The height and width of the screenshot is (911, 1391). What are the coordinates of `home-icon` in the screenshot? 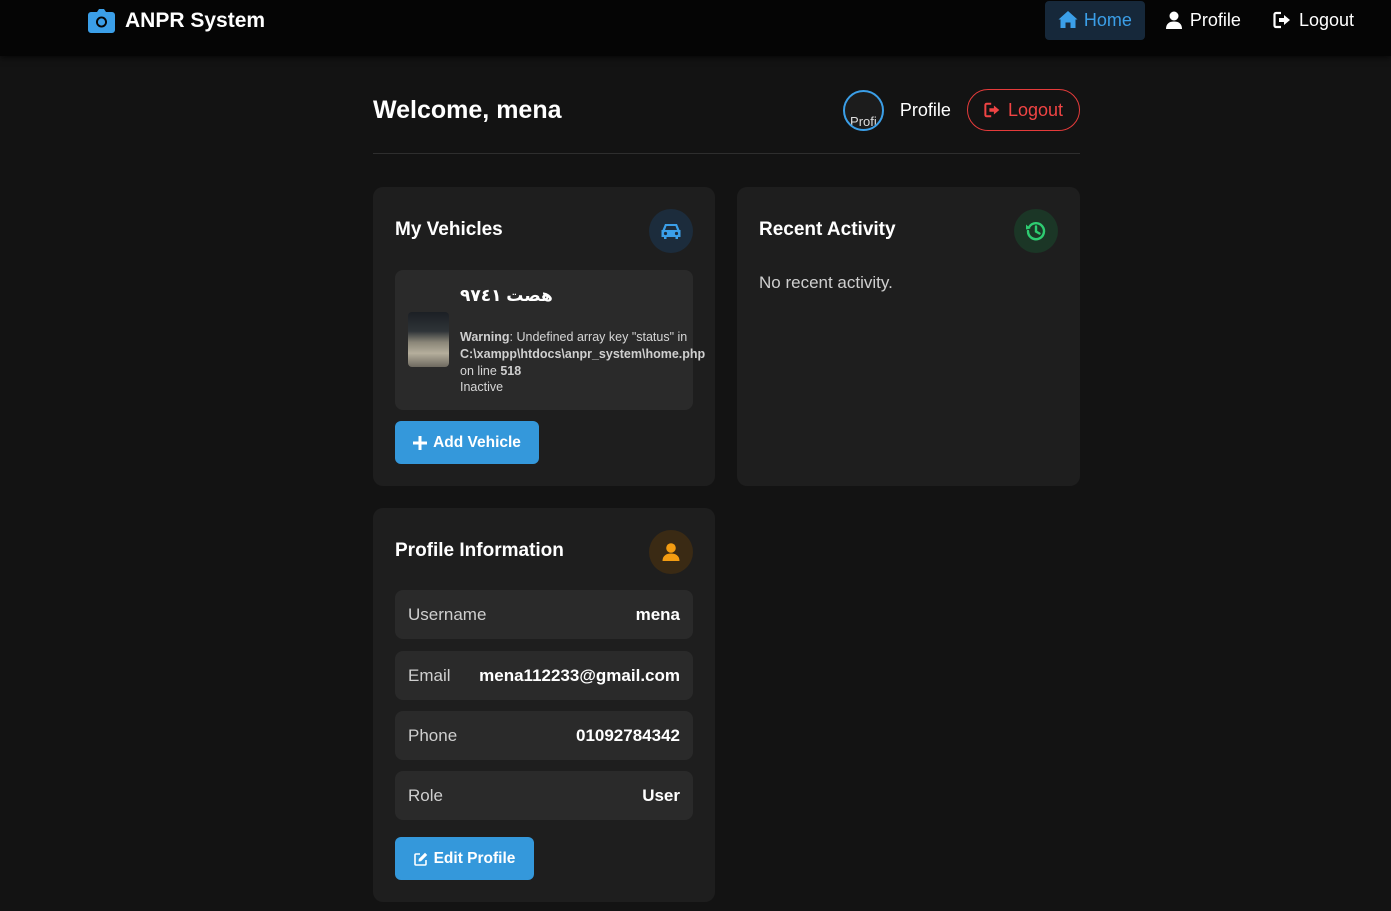 It's located at (1068, 19).